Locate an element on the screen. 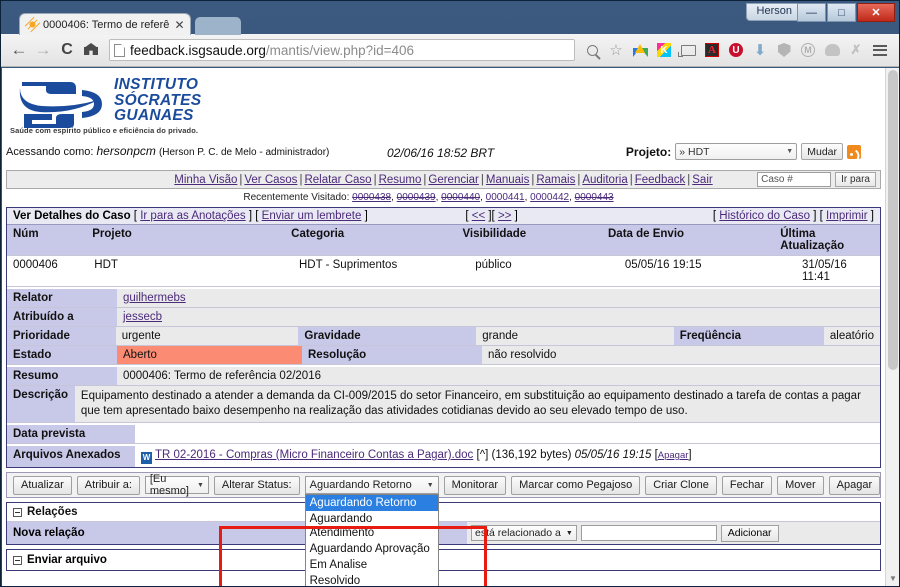  forward-icon: → is located at coordinates (43, 50).